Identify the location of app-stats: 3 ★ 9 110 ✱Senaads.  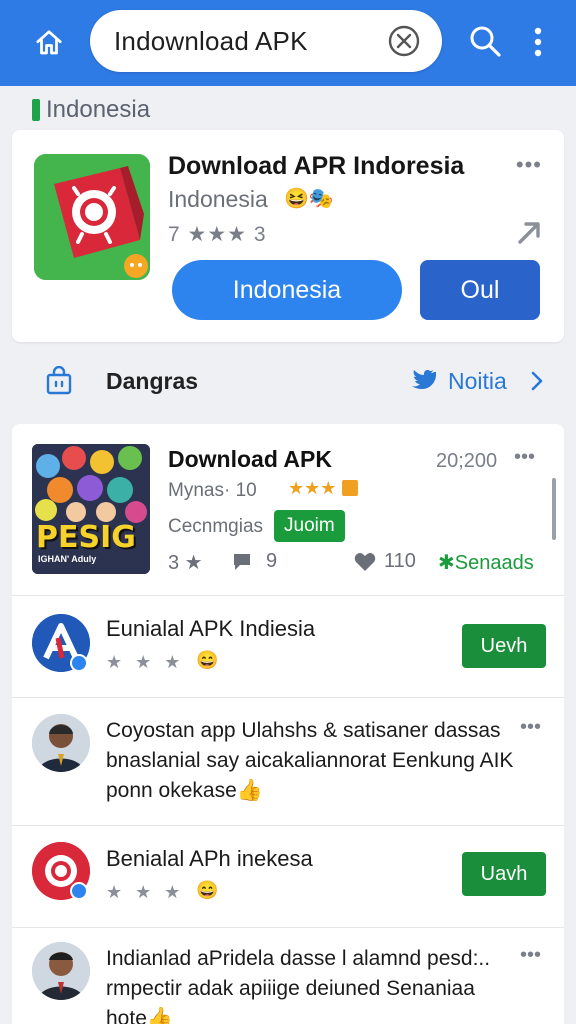
(358, 563).